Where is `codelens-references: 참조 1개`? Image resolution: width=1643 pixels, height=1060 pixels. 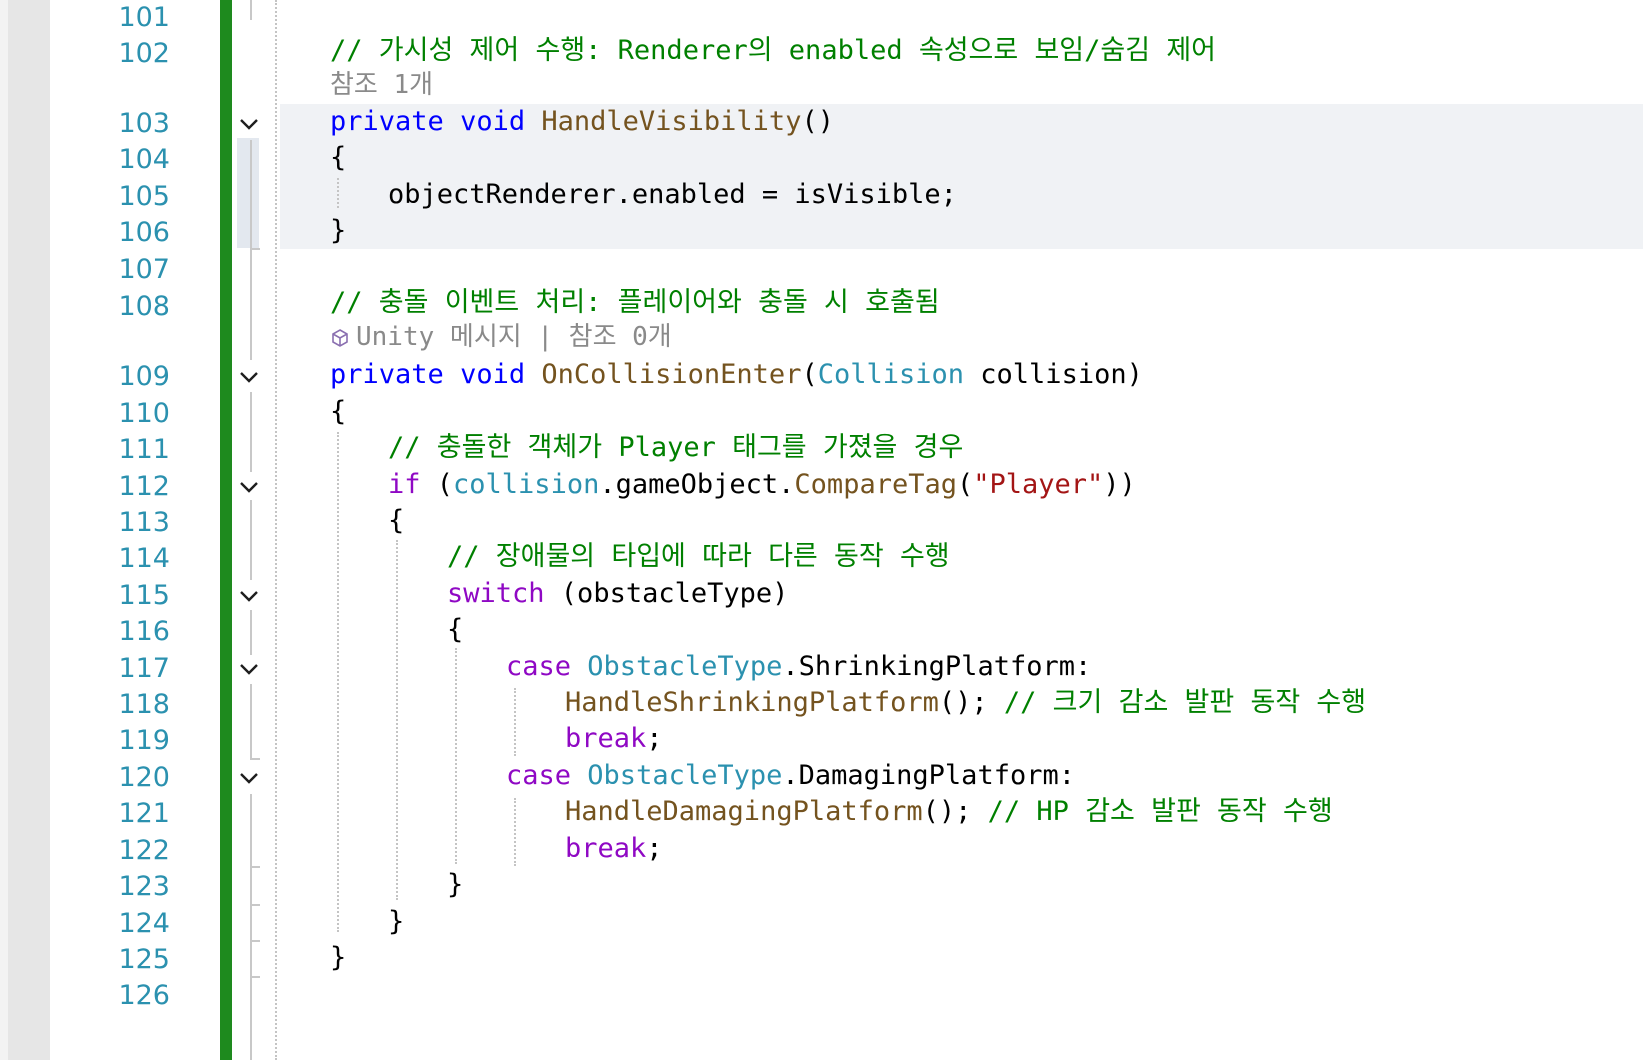
codelens-references: 참조 1개 is located at coordinates (381, 85).